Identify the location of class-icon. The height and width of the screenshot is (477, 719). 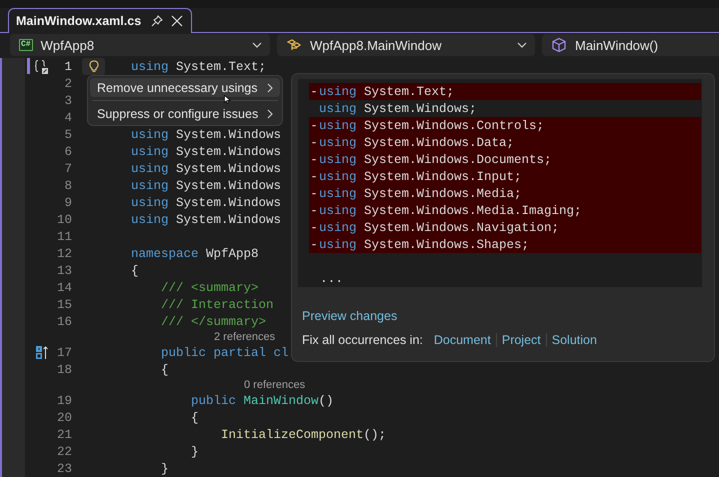
(294, 45).